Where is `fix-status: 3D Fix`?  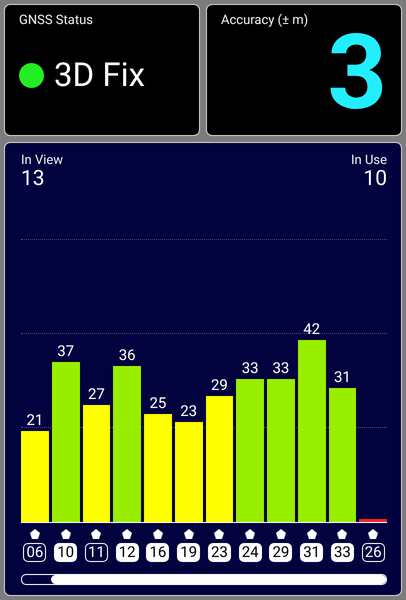
fix-status: 3D Fix is located at coordinates (100, 75).